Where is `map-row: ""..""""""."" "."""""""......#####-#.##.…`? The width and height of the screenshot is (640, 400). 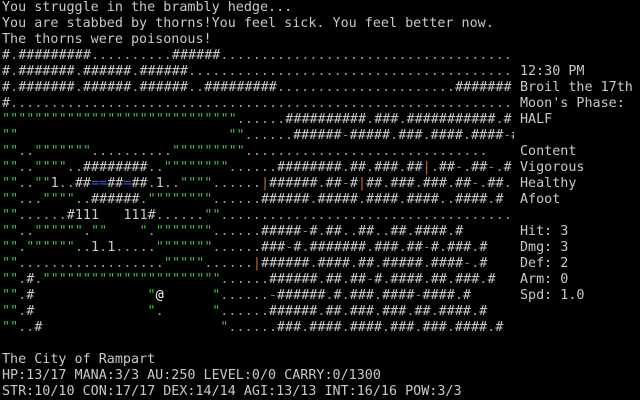
map-row: ""..""""""."" "."""""""......#####-#.##.… is located at coordinates (233, 231).